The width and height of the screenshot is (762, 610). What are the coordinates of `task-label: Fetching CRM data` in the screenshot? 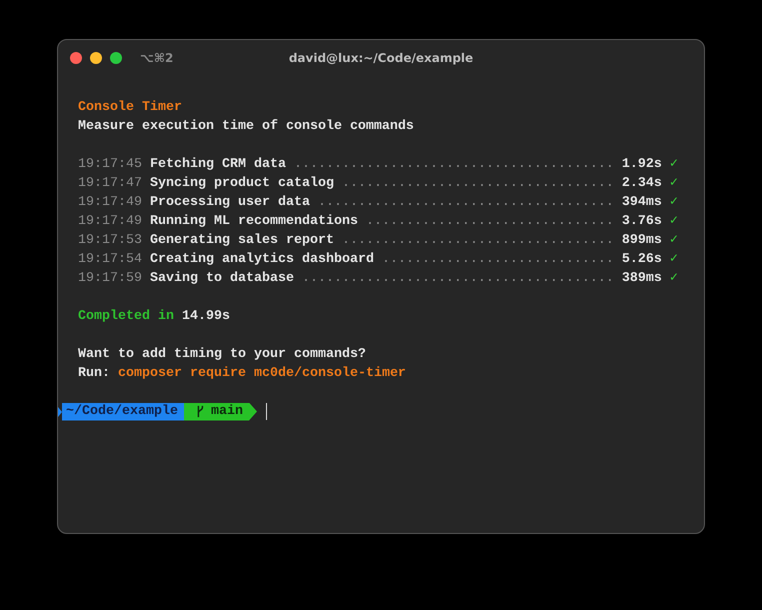 It's located at (218, 164).